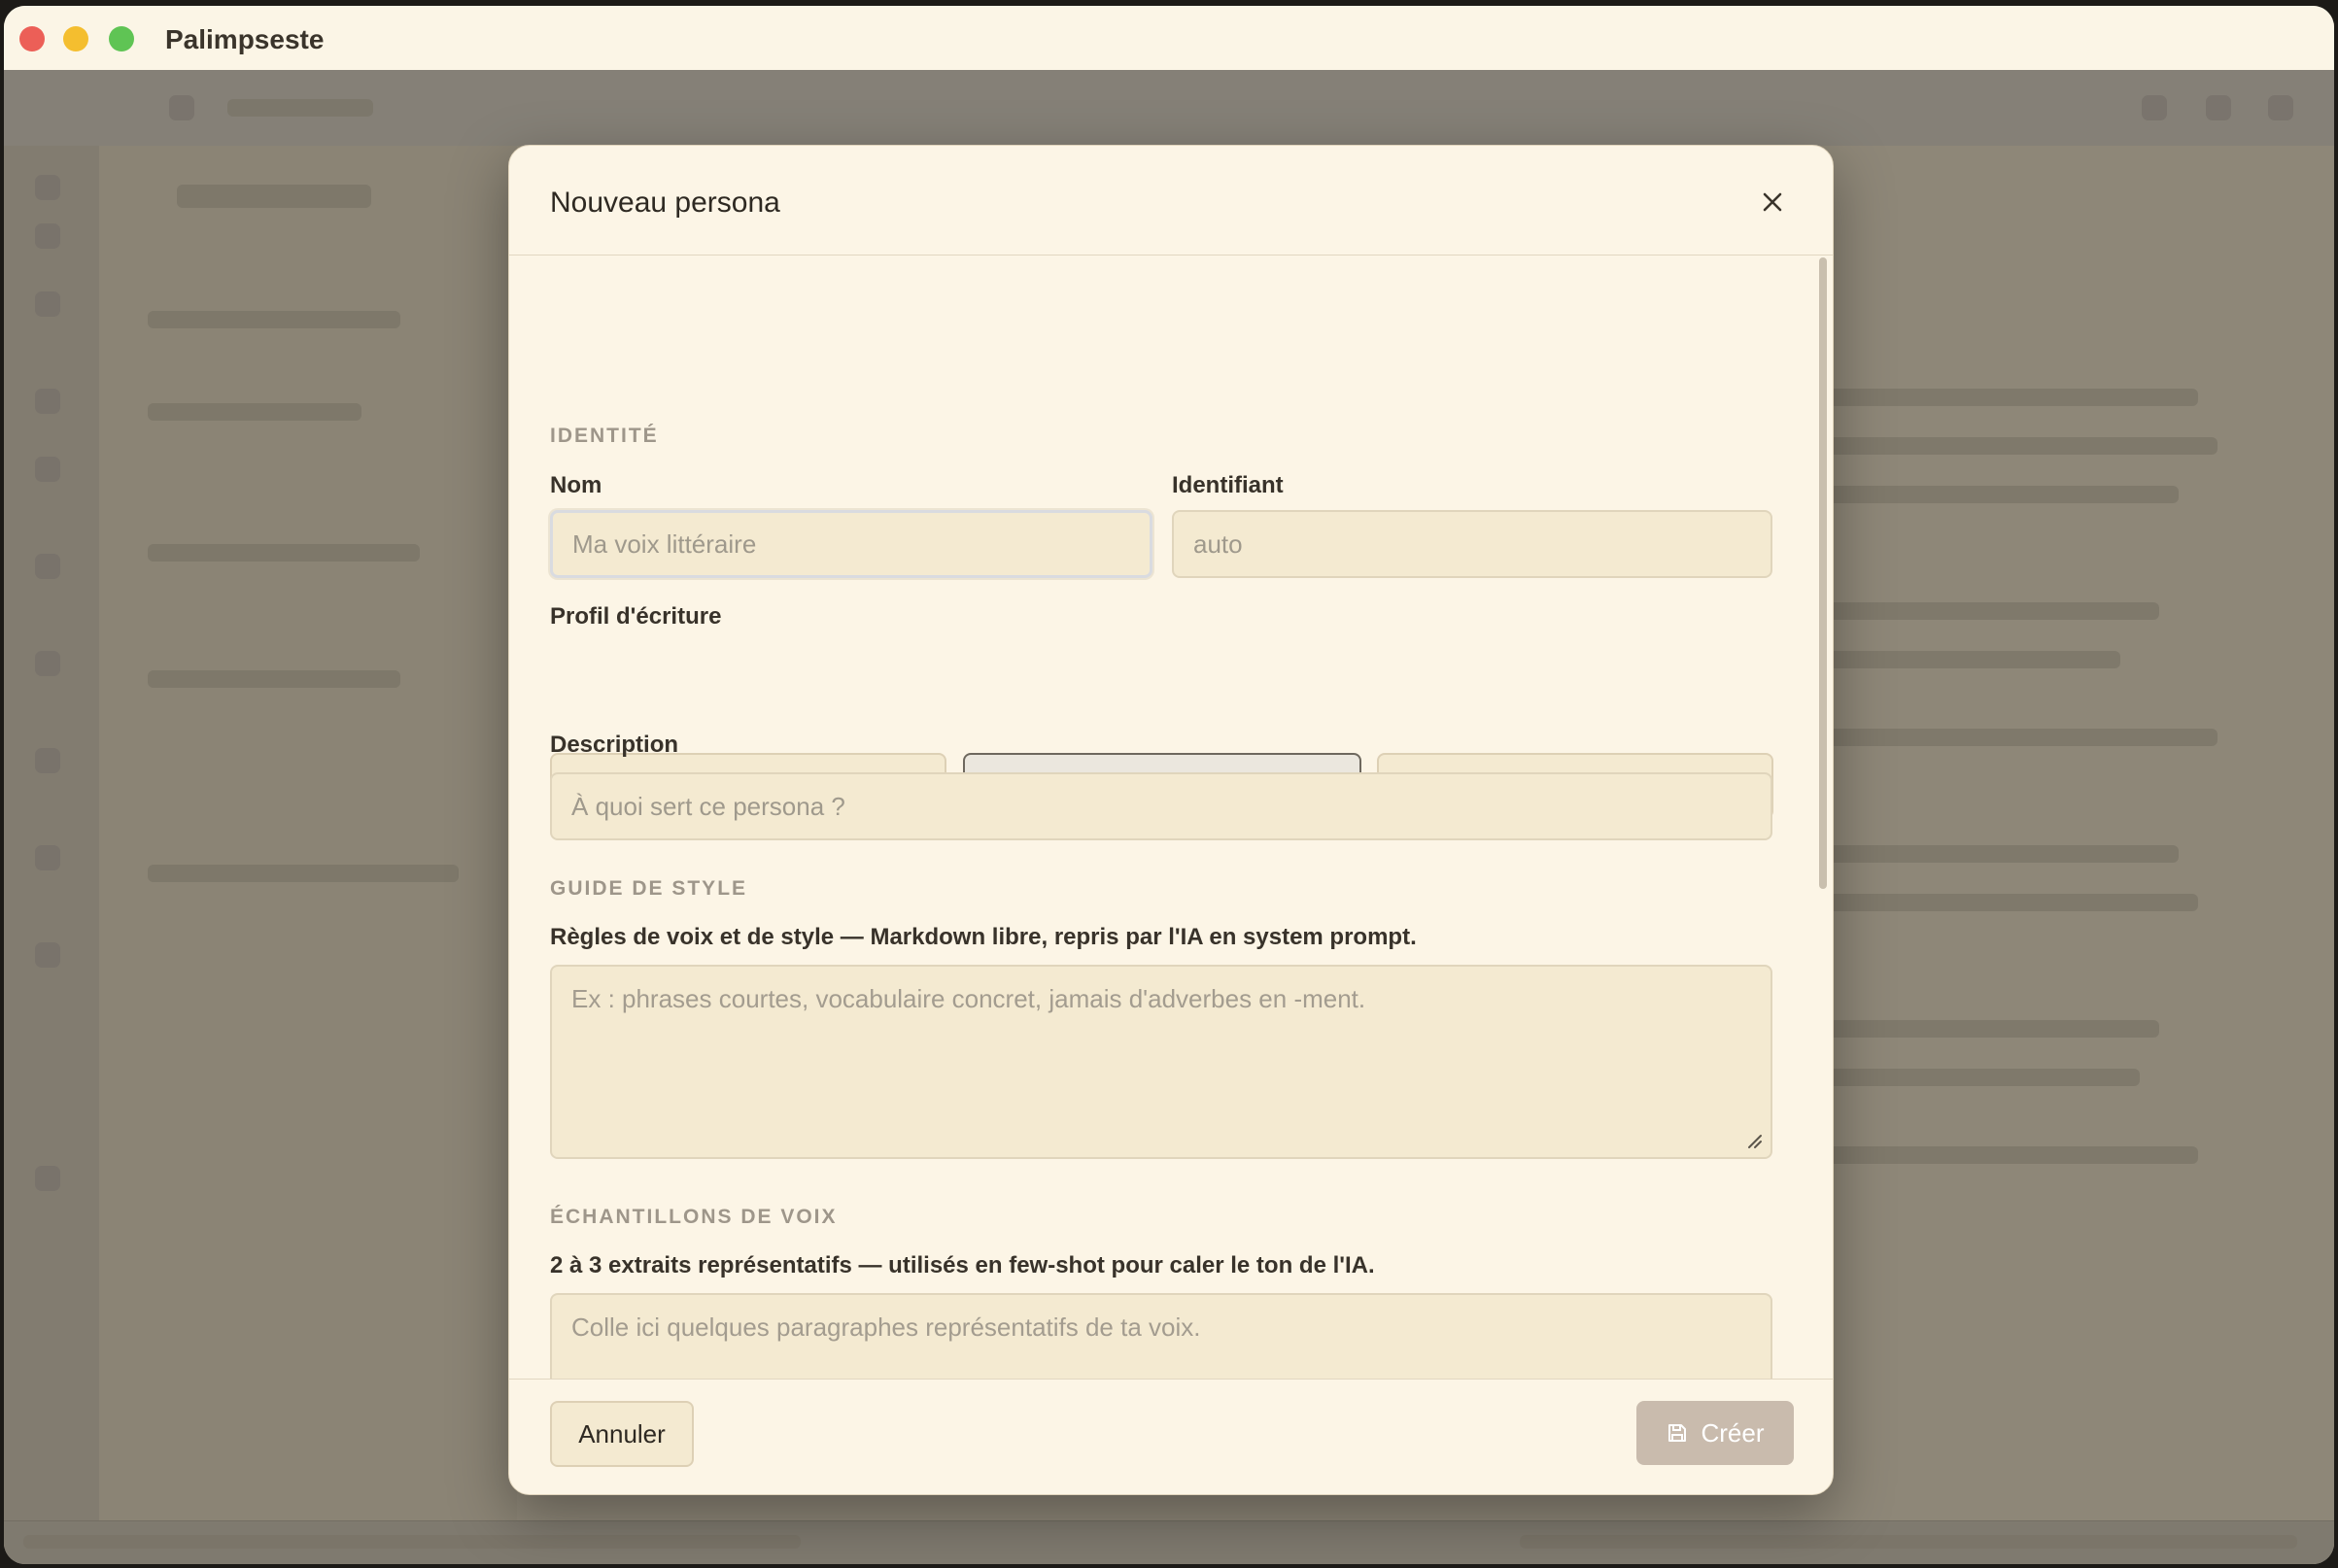  What do you see at coordinates (636, 616) in the screenshot?
I see `writing-profile-label: Profil d'écriture` at bounding box center [636, 616].